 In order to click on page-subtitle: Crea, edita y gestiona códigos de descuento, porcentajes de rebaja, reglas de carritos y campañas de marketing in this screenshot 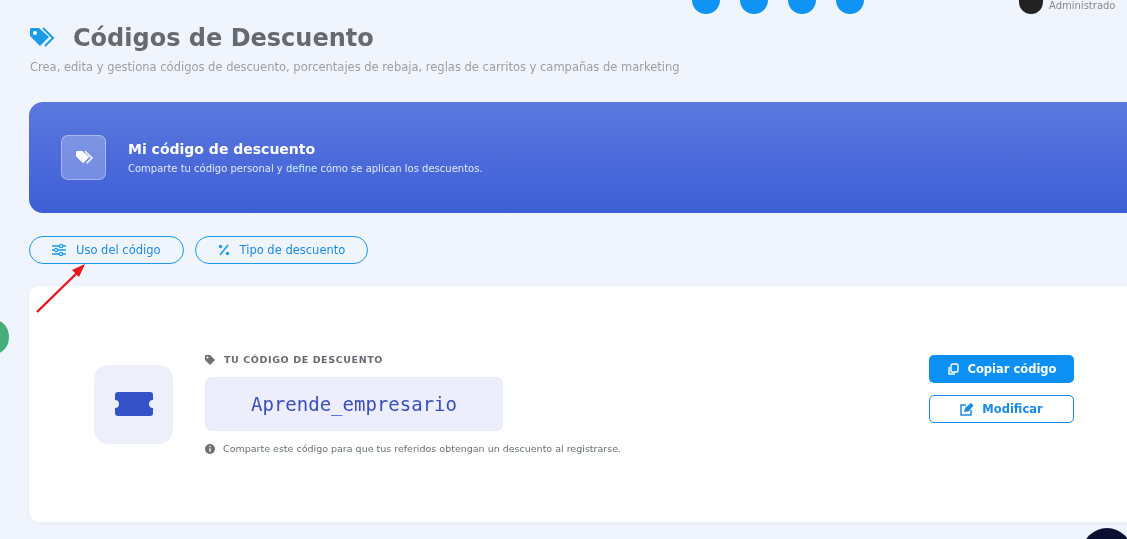, I will do `click(355, 67)`.